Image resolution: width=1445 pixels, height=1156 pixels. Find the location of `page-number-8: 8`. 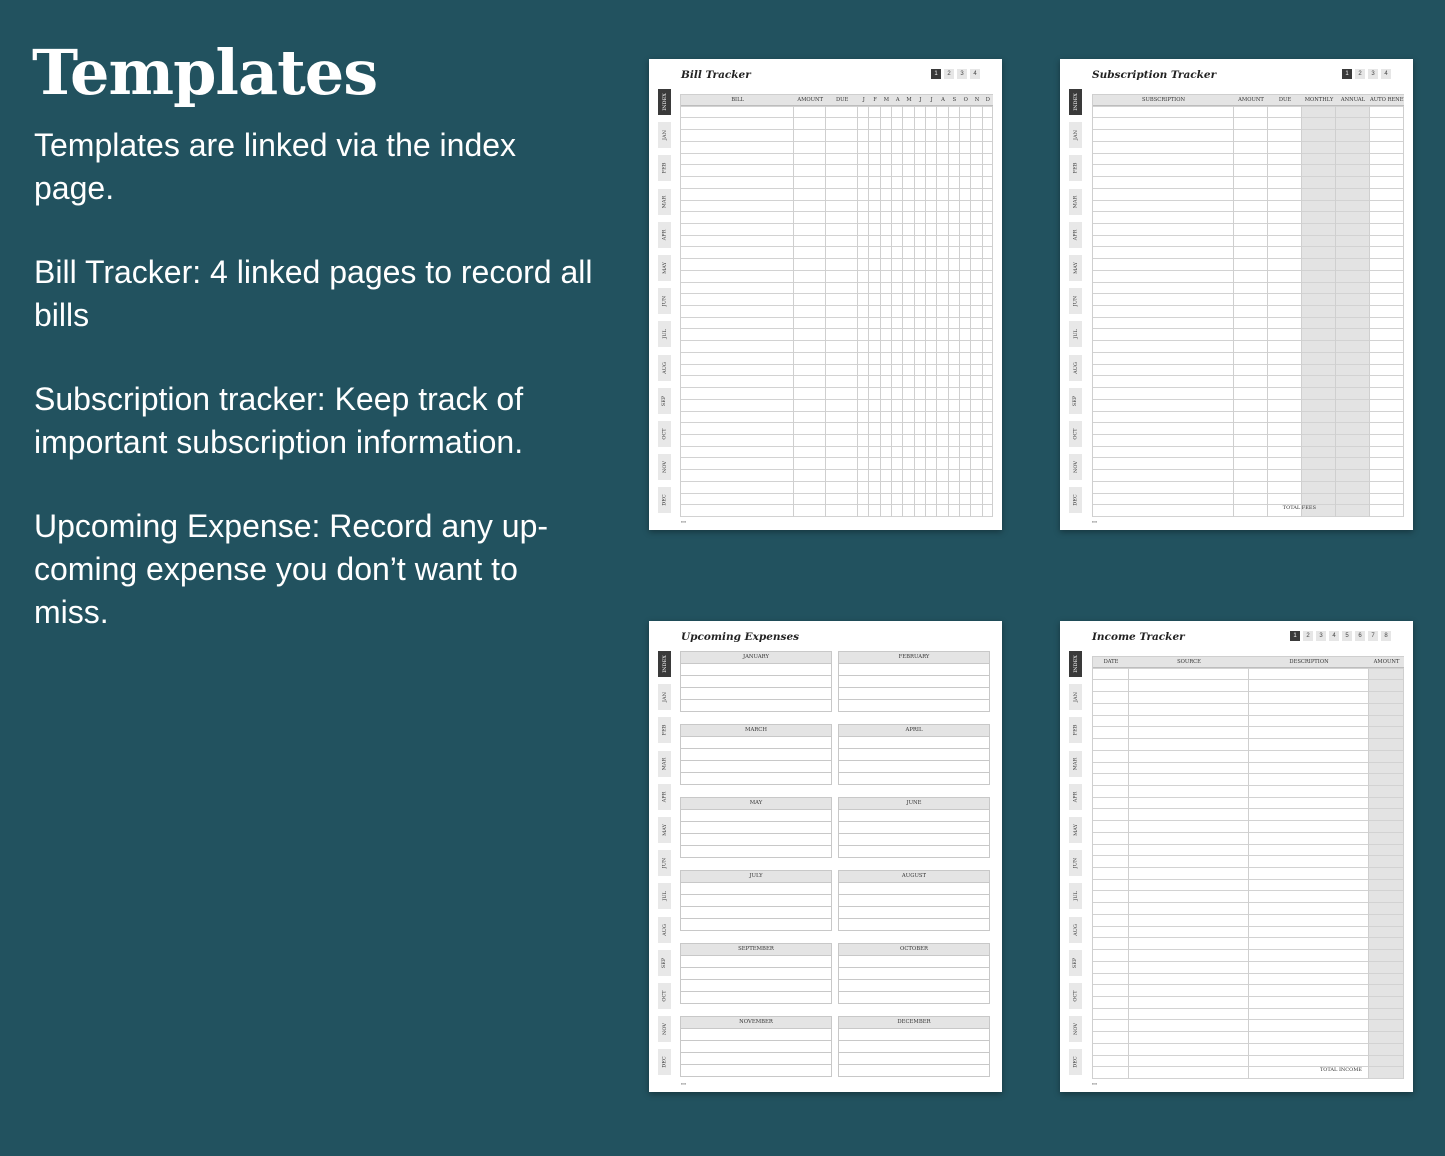

page-number-8: 8 is located at coordinates (1386, 636).